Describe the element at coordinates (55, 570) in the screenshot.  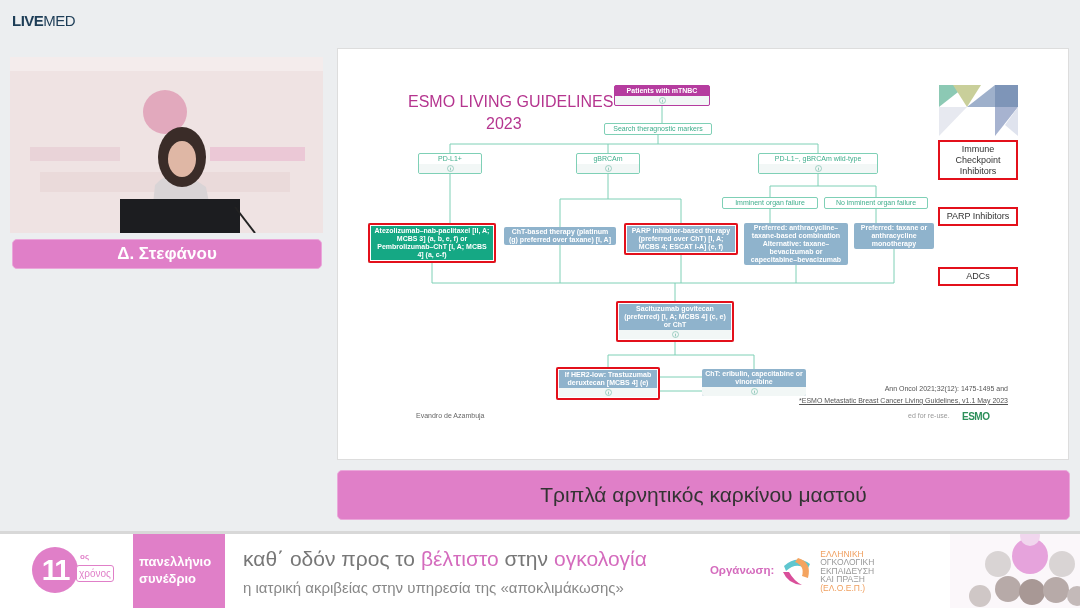
I see `anniversary-badge: 11` at that location.